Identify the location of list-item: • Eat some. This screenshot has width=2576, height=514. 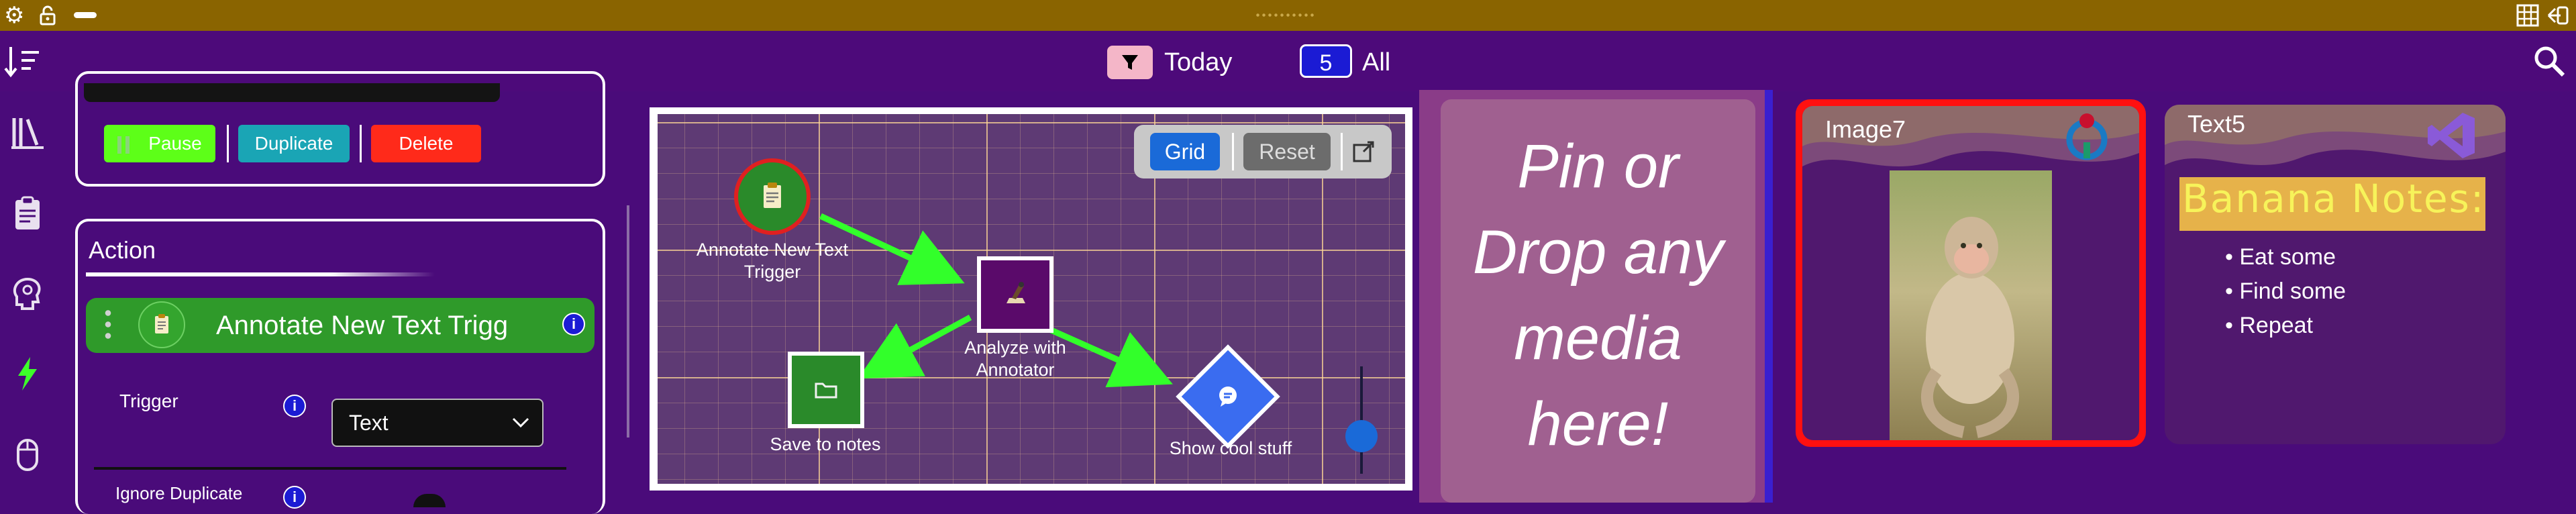
(2280, 257).